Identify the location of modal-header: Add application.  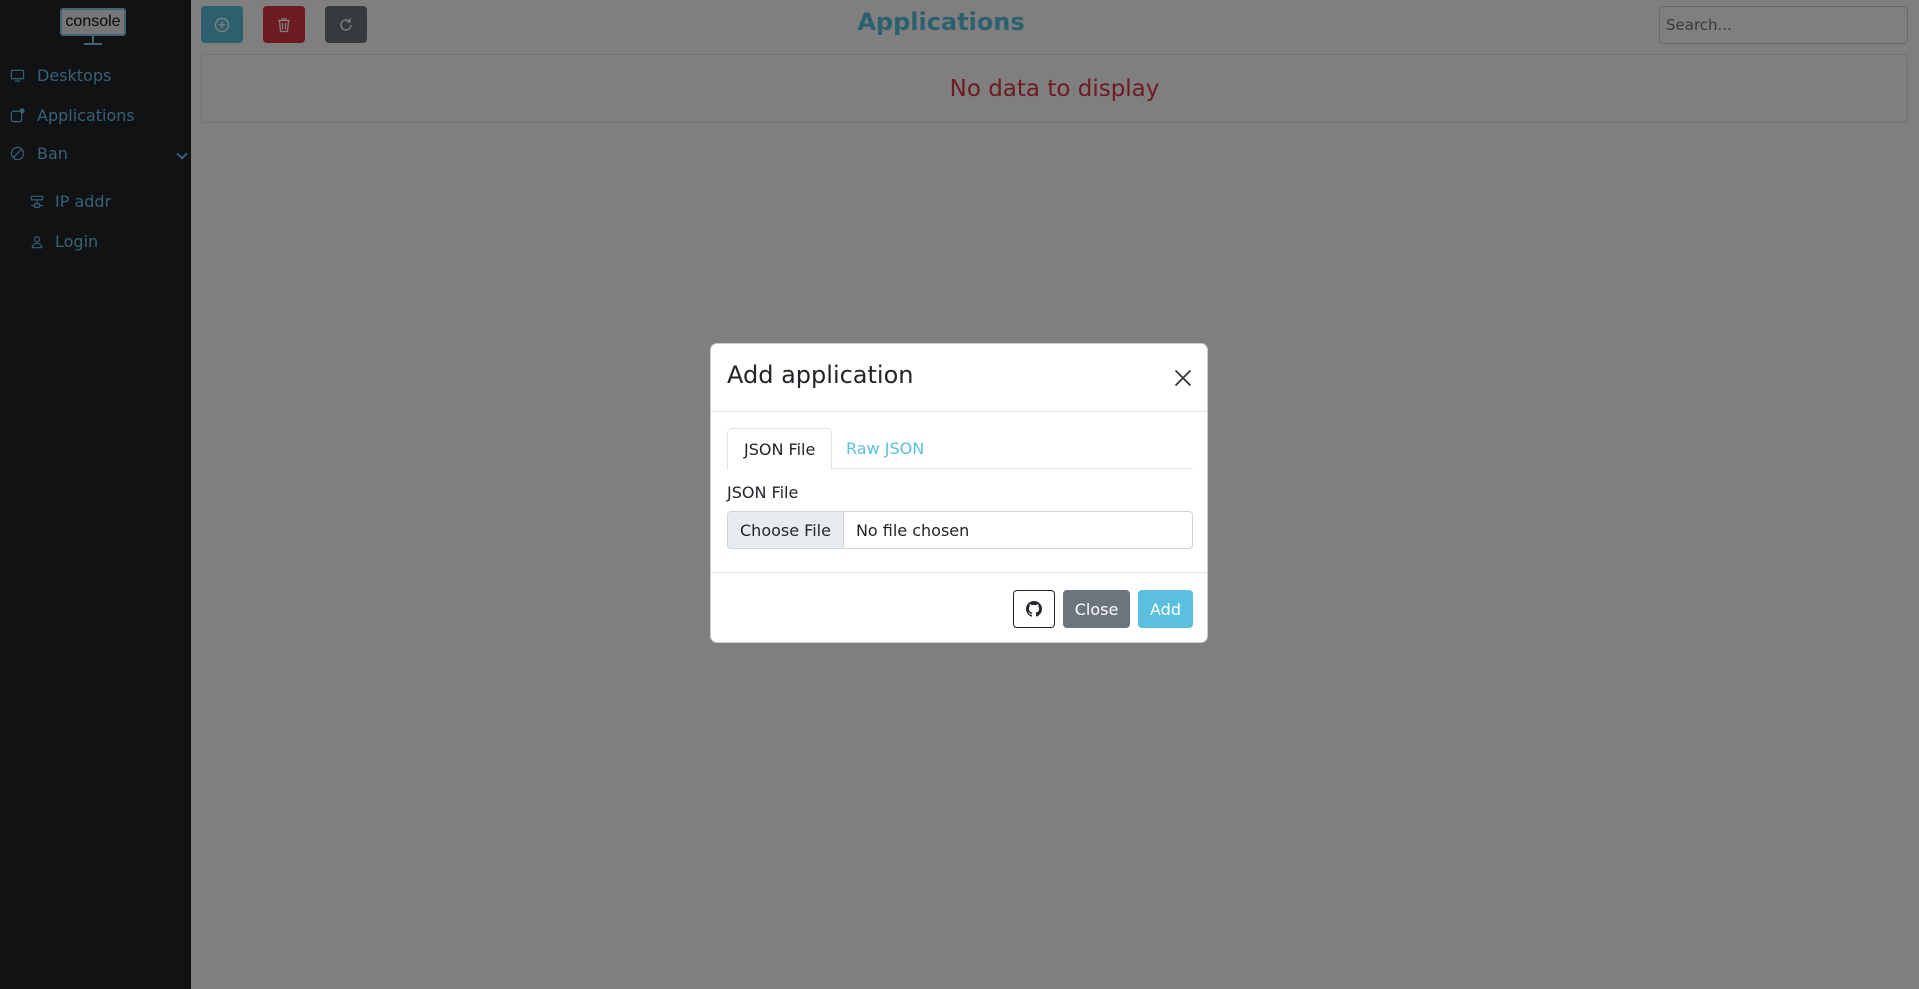
(959, 378).